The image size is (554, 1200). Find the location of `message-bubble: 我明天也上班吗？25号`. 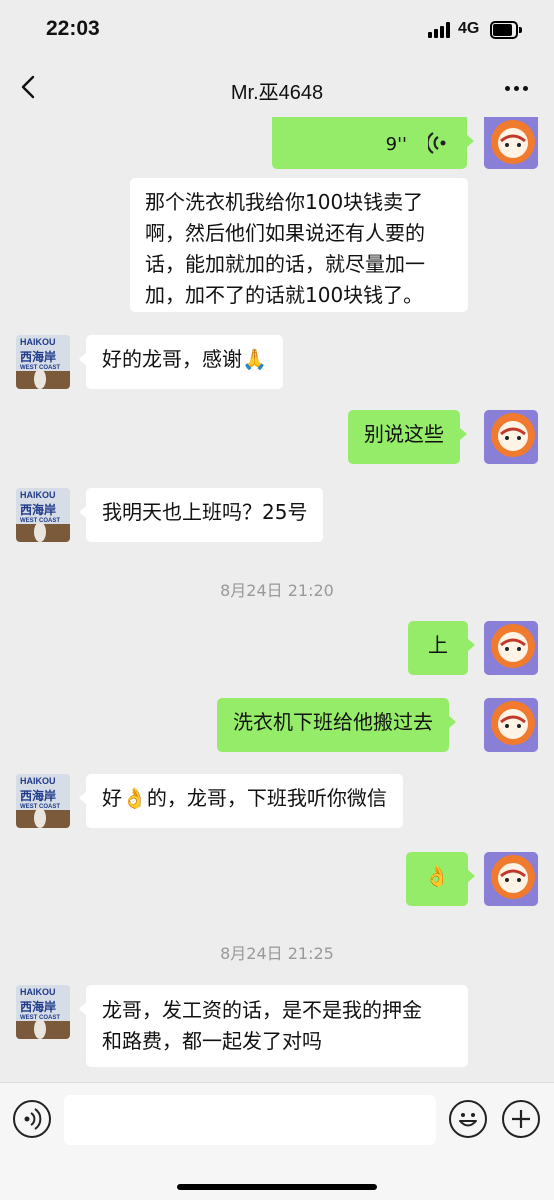

message-bubble: 我明天也上班吗？25号 is located at coordinates (201, 515).